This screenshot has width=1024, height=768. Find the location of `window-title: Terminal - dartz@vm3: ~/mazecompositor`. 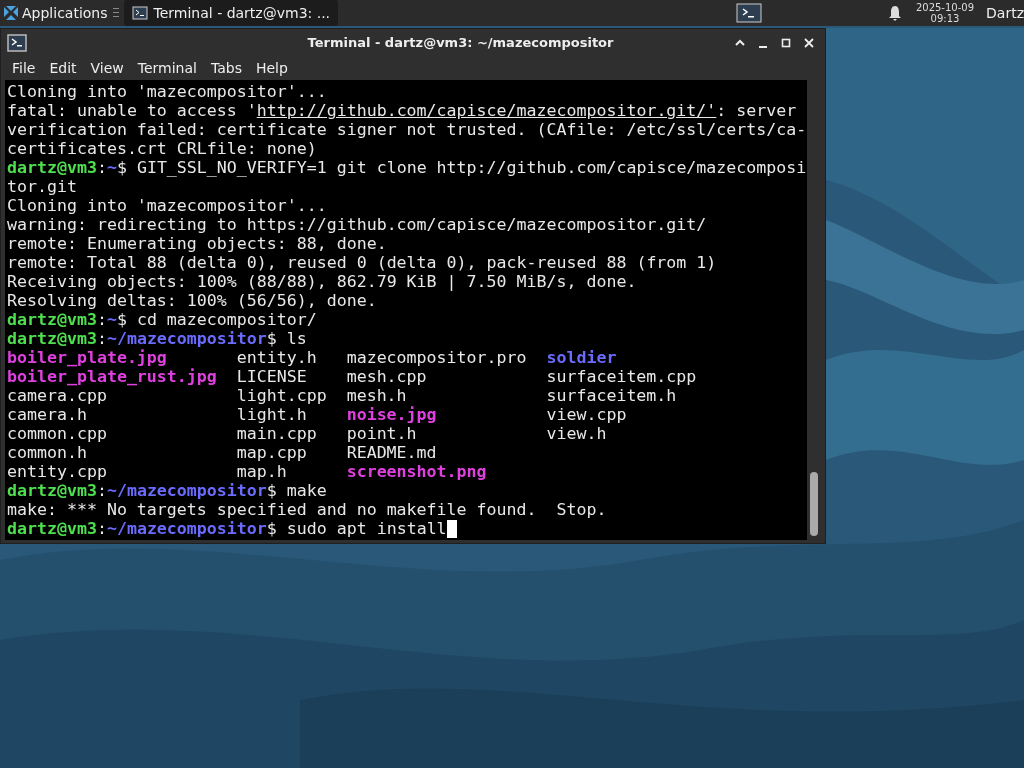

window-title: Terminal - dartz@vm3: ~/mazecompositor is located at coordinates (460, 42).